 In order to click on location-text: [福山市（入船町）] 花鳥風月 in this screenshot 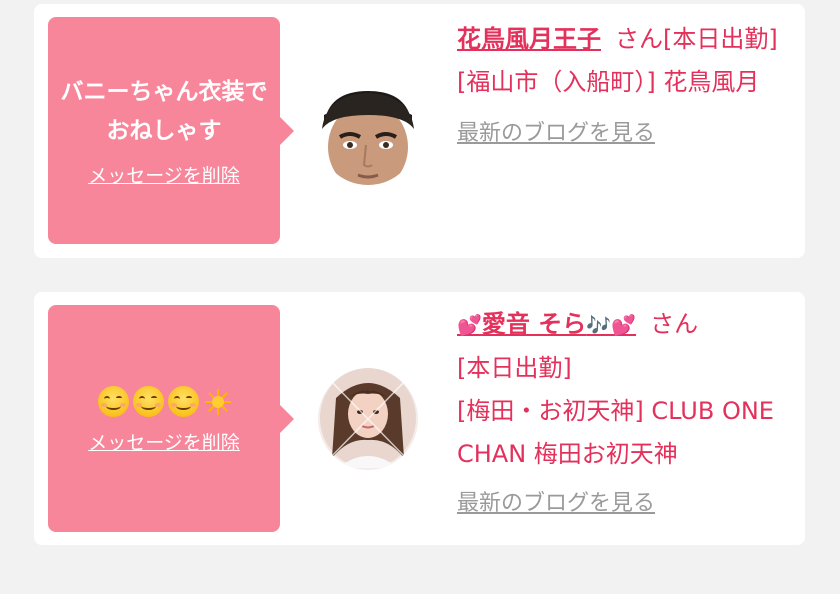, I will do `click(608, 82)`.